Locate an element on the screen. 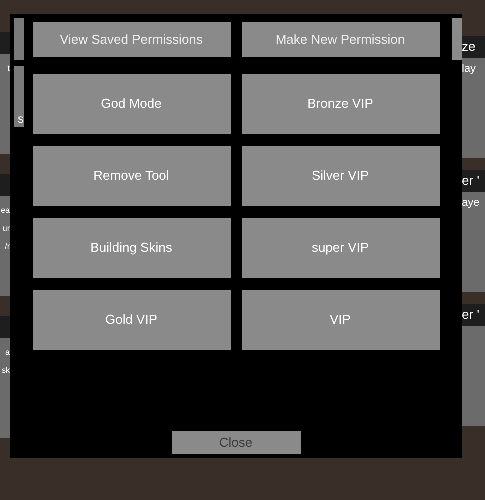 The height and width of the screenshot is (500, 485). panel-text: aye is located at coordinates (471, 203).